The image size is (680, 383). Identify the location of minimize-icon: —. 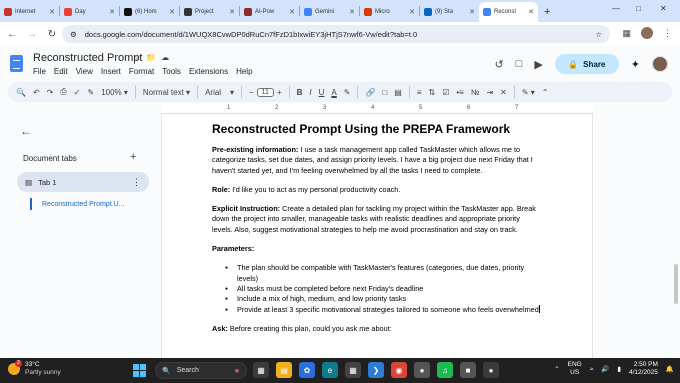
(616, 8).